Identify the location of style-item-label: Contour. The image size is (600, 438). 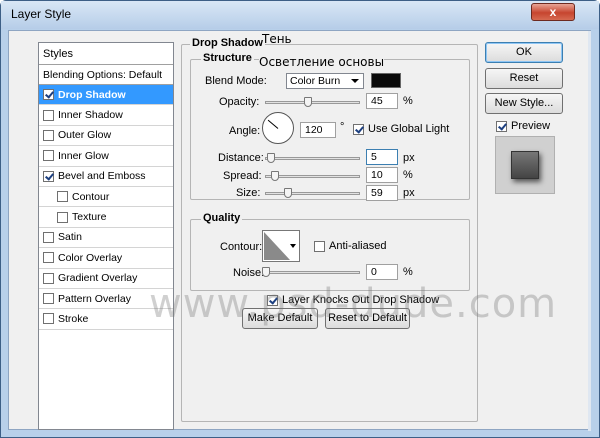
(91, 196).